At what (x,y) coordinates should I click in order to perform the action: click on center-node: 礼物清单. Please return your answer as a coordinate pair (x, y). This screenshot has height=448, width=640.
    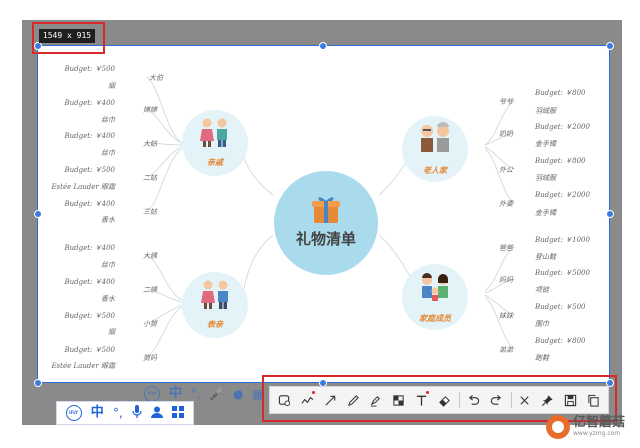
    Looking at the image, I should click on (326, 223).